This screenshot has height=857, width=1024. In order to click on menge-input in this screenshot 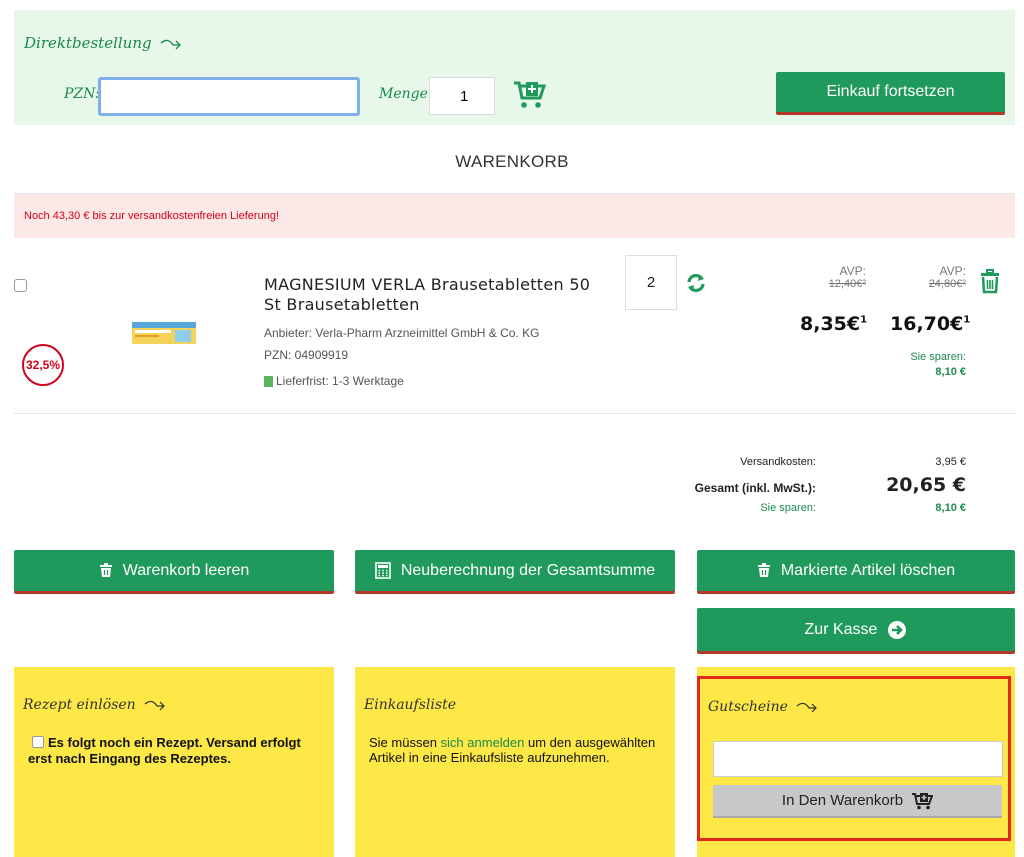, I will do `click(462, 96)`.